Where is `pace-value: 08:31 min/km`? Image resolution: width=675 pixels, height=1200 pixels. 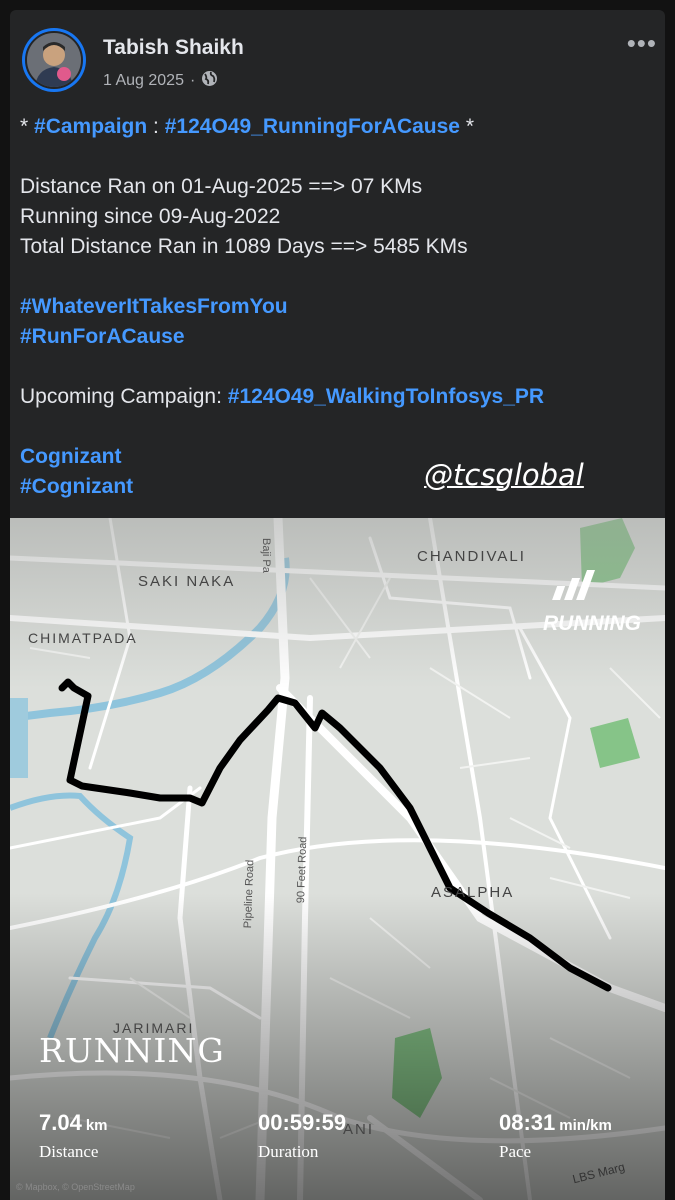
pace-value: 08:31 min/km is located at coordinates (555, 1123).